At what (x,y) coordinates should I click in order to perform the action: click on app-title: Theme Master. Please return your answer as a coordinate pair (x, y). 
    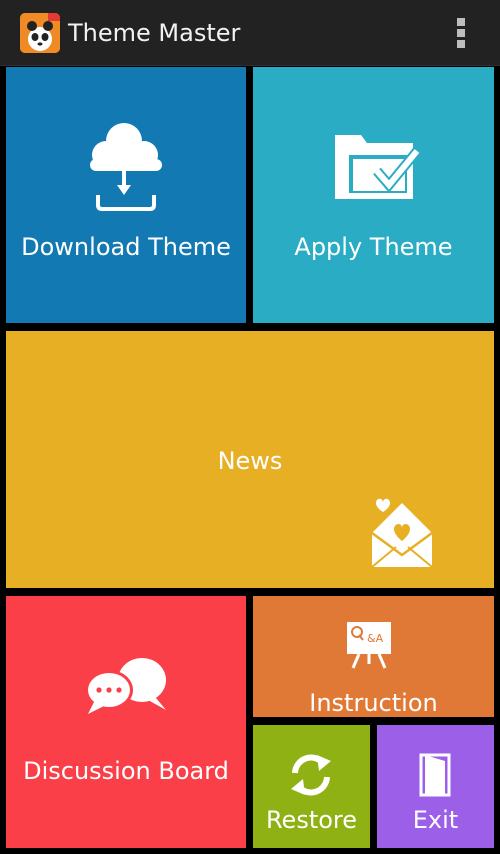
    Looking at the image, I should click on (154, 33).